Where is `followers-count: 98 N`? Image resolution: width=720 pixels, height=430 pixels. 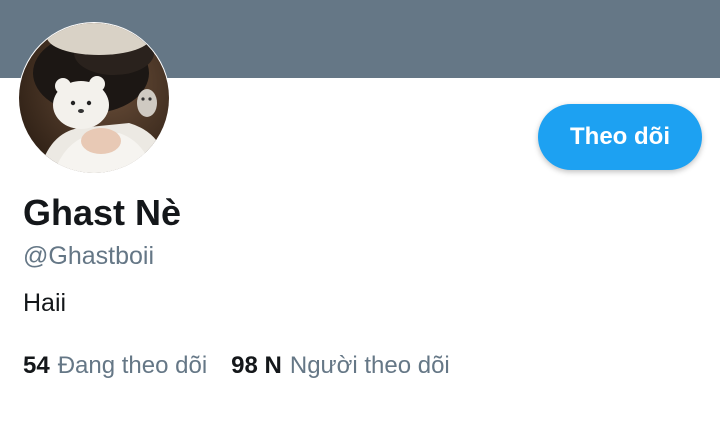
followers-count: 98 N is located at coordinates (256, 365).